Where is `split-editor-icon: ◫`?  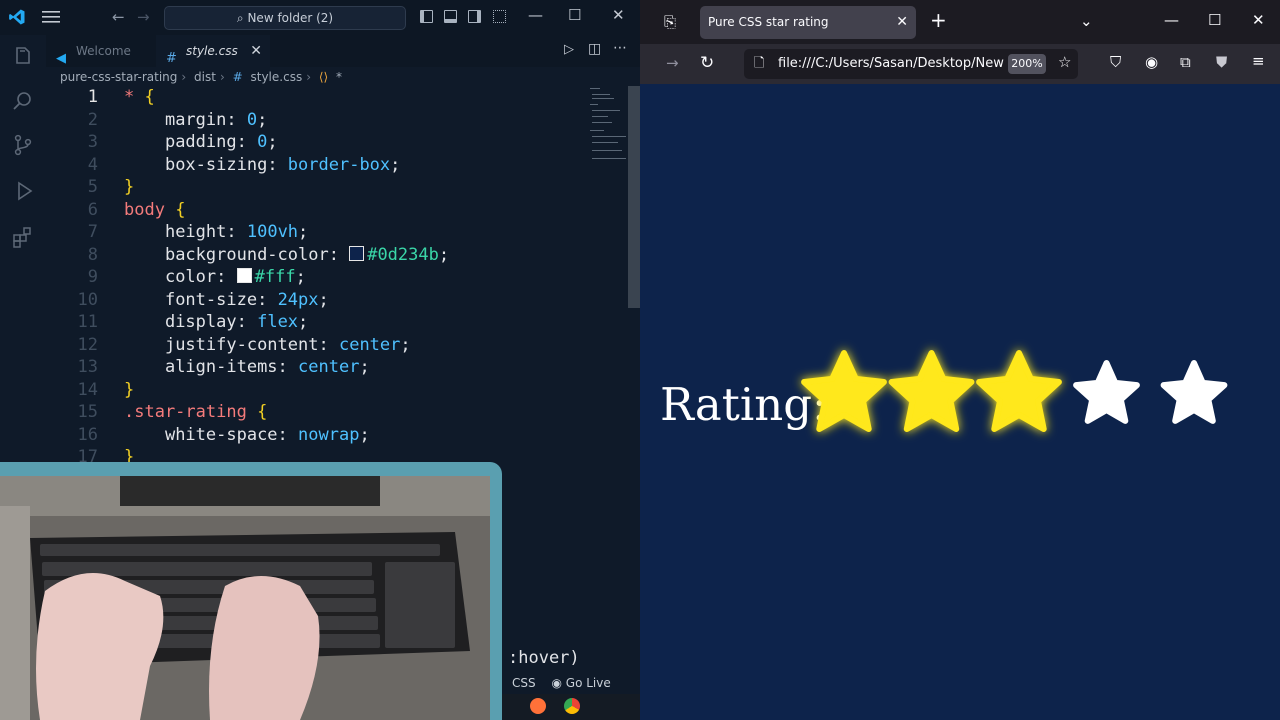
split-editor-icon: ◫ is located at coordinates (594, 49).